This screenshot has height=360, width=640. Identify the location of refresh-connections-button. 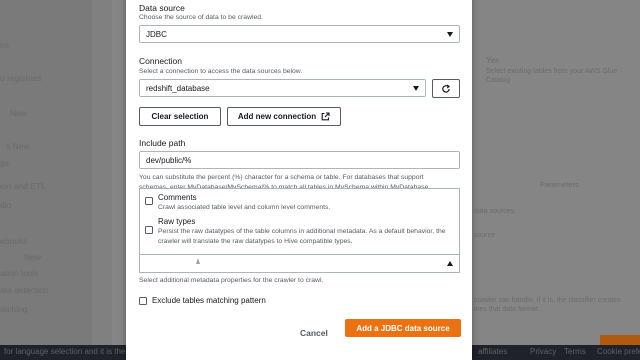
(446, 88).